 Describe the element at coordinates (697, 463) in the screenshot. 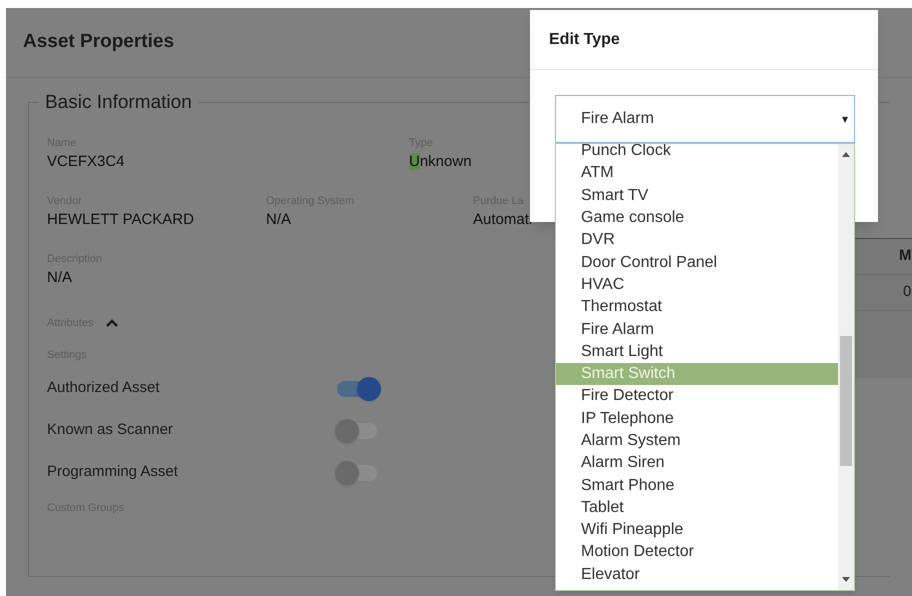

I see `dropdown-option: Alarm Siren` at that location.